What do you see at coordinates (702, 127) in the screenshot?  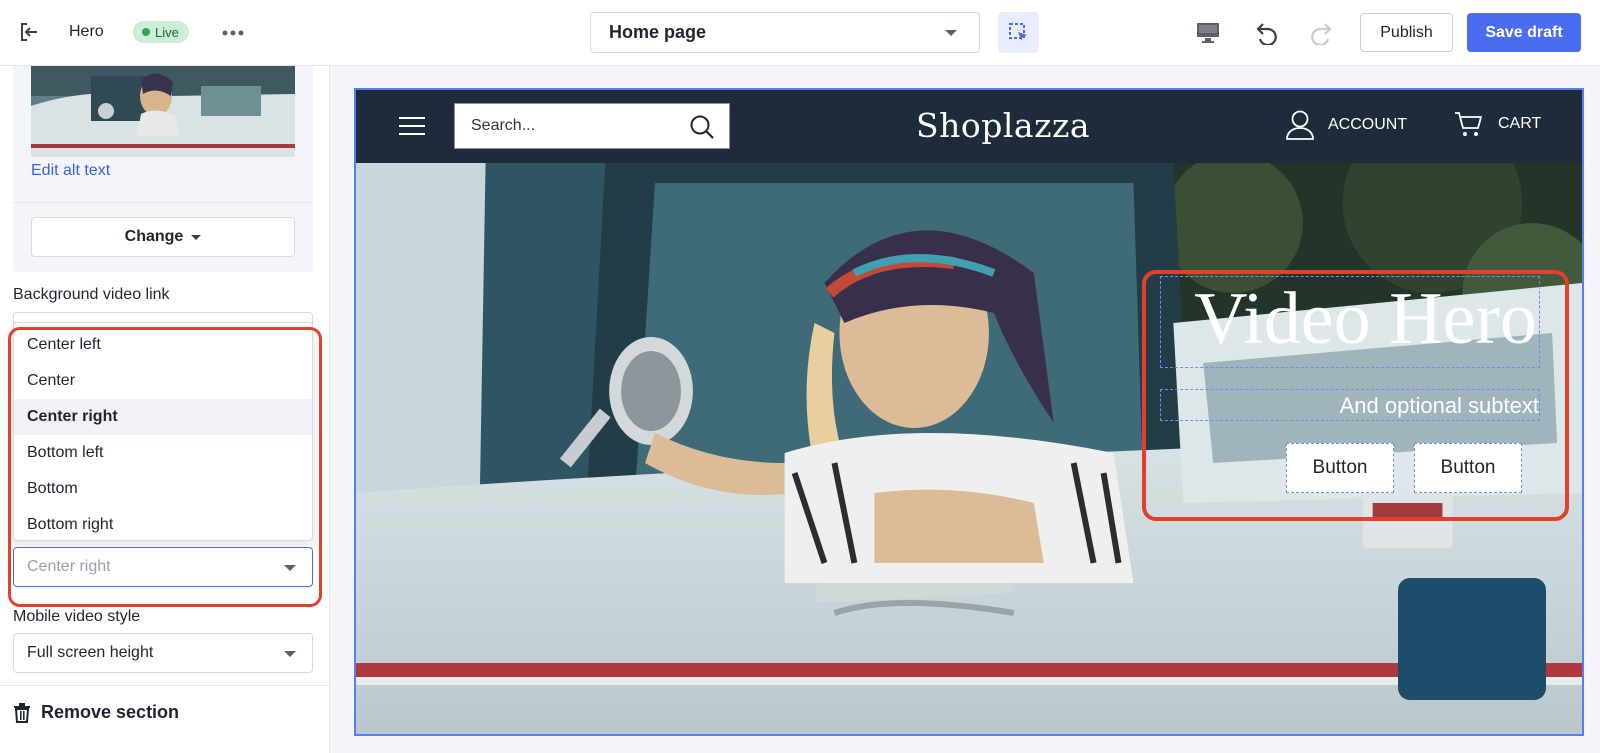 I see `search-icon` at bounding box center [702, 127].